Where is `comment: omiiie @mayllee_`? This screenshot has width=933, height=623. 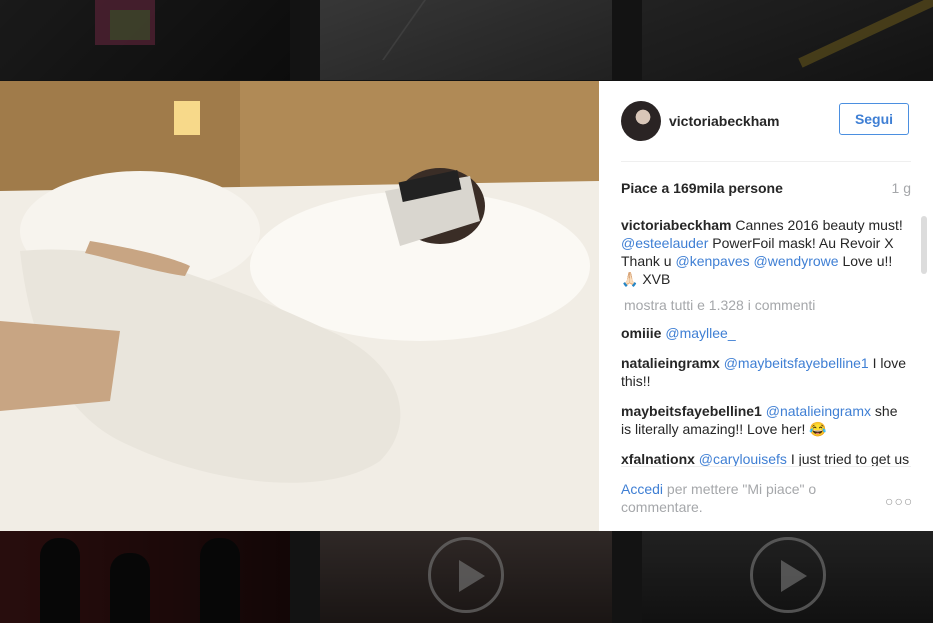
comment: omiiie @mayllee_ is located at coordinates (766, 333).